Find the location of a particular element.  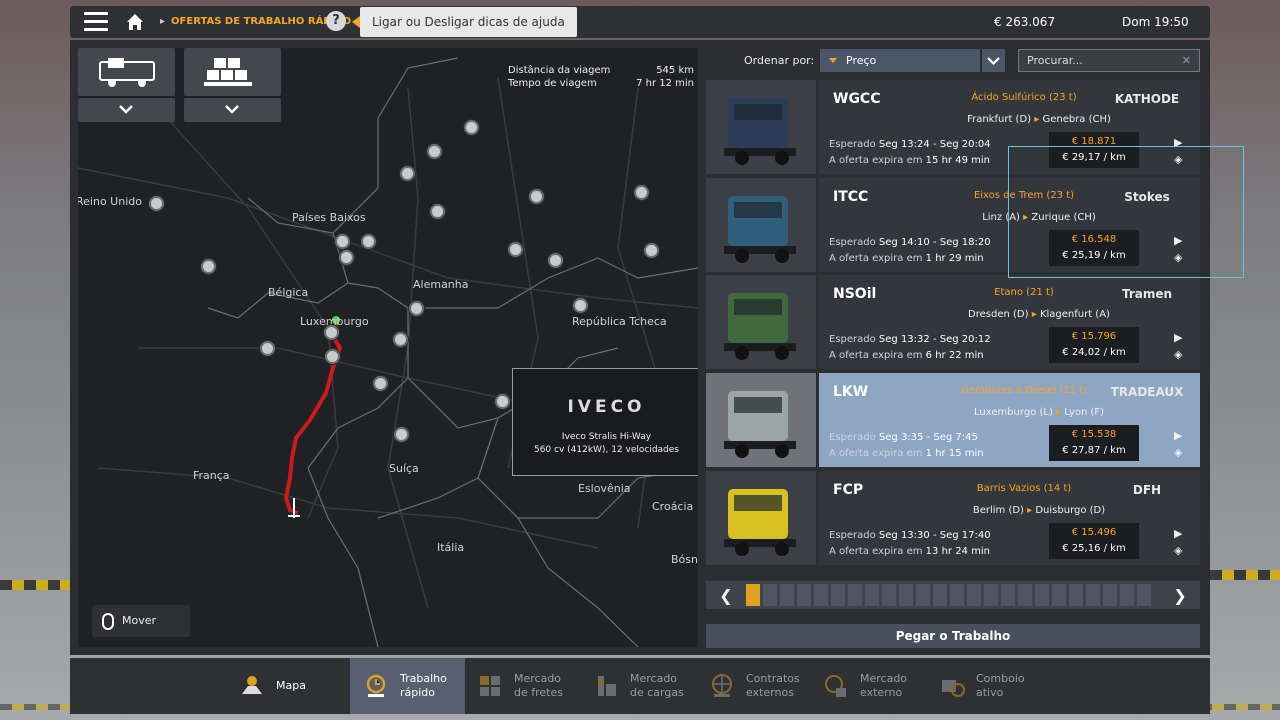

nav-item-cargo-market: Mercado de cargas is located at coordinates (647, 686).